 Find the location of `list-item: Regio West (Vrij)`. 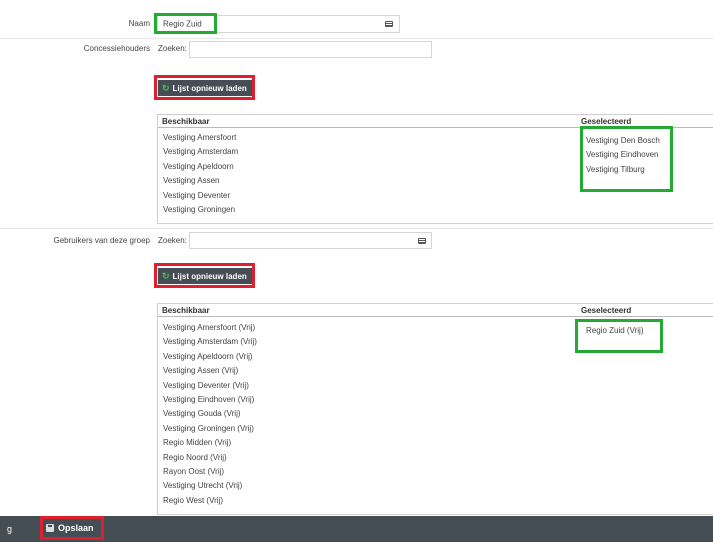

list-item: Regio West (Vrij) is located at coordinates (210, 501).